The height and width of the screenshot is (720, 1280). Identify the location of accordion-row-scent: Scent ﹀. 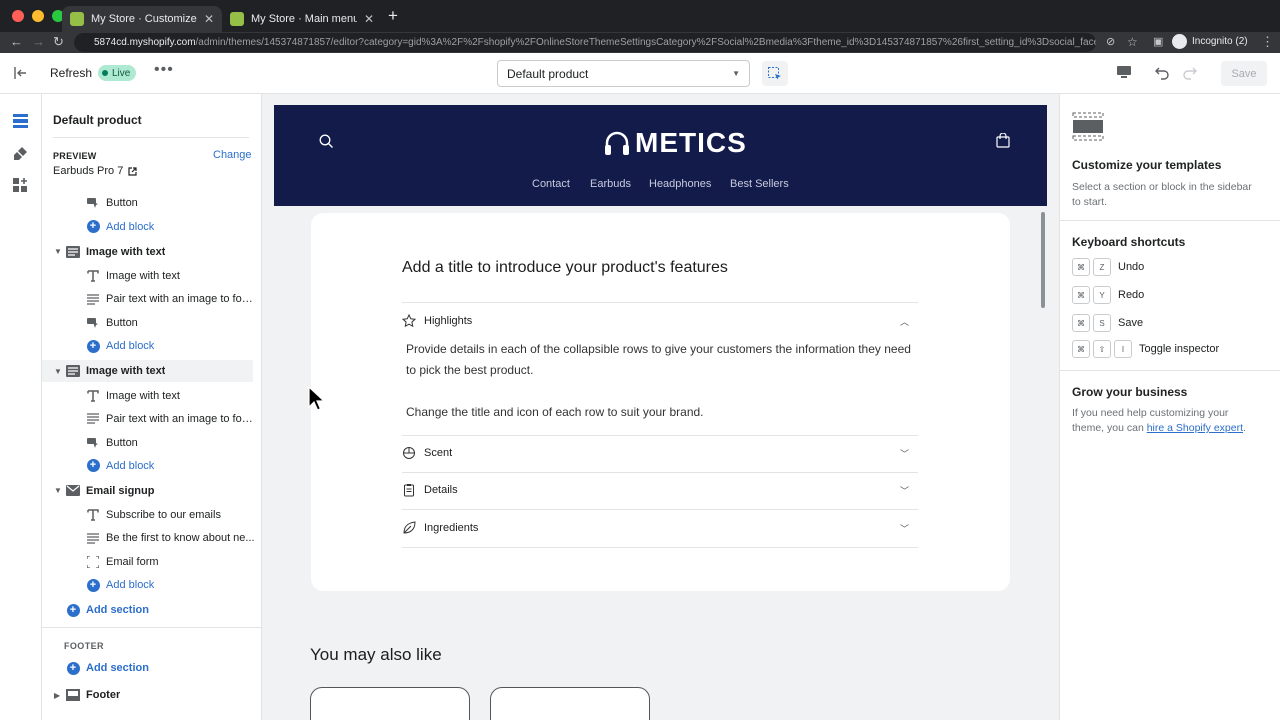
(660, 453).